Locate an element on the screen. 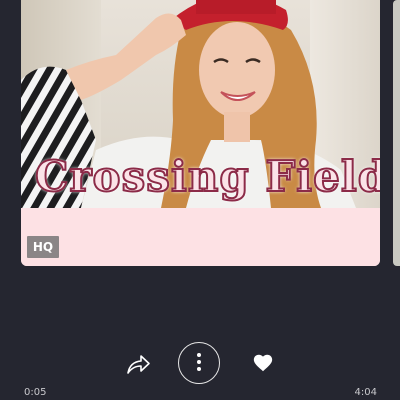 The width and height of the screenshot is (400, 400). share-button is located at coordinates (138, 364).